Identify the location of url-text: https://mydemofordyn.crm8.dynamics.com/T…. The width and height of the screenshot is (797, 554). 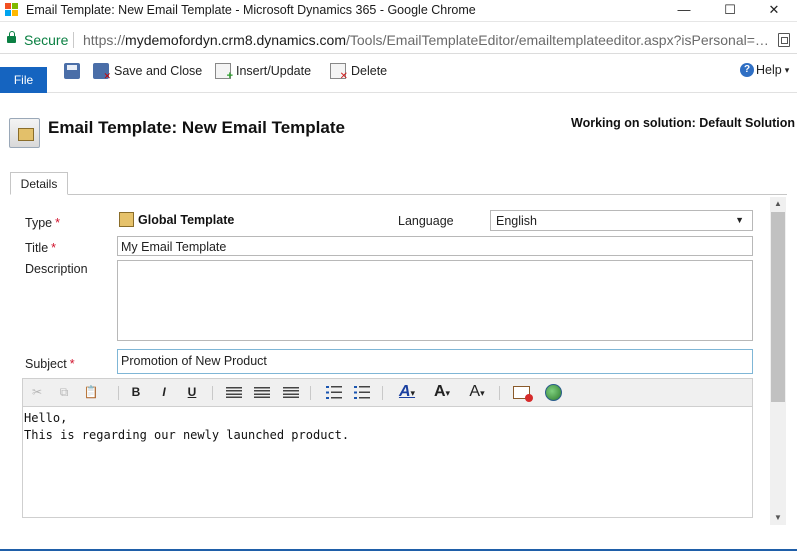
(428, 40).